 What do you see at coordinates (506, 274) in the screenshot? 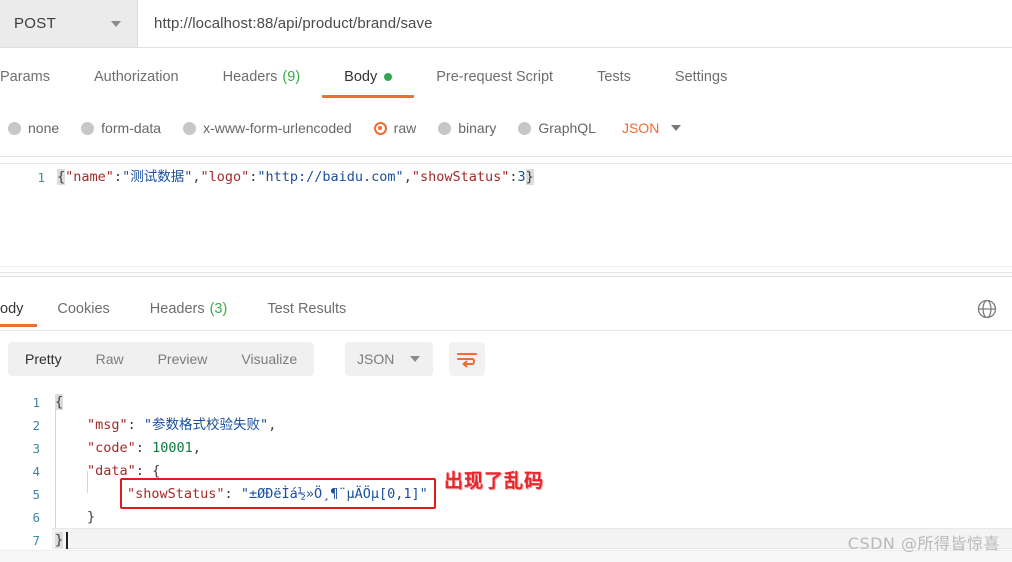
I see `pane-splitter` at bounding box center [506, 274].